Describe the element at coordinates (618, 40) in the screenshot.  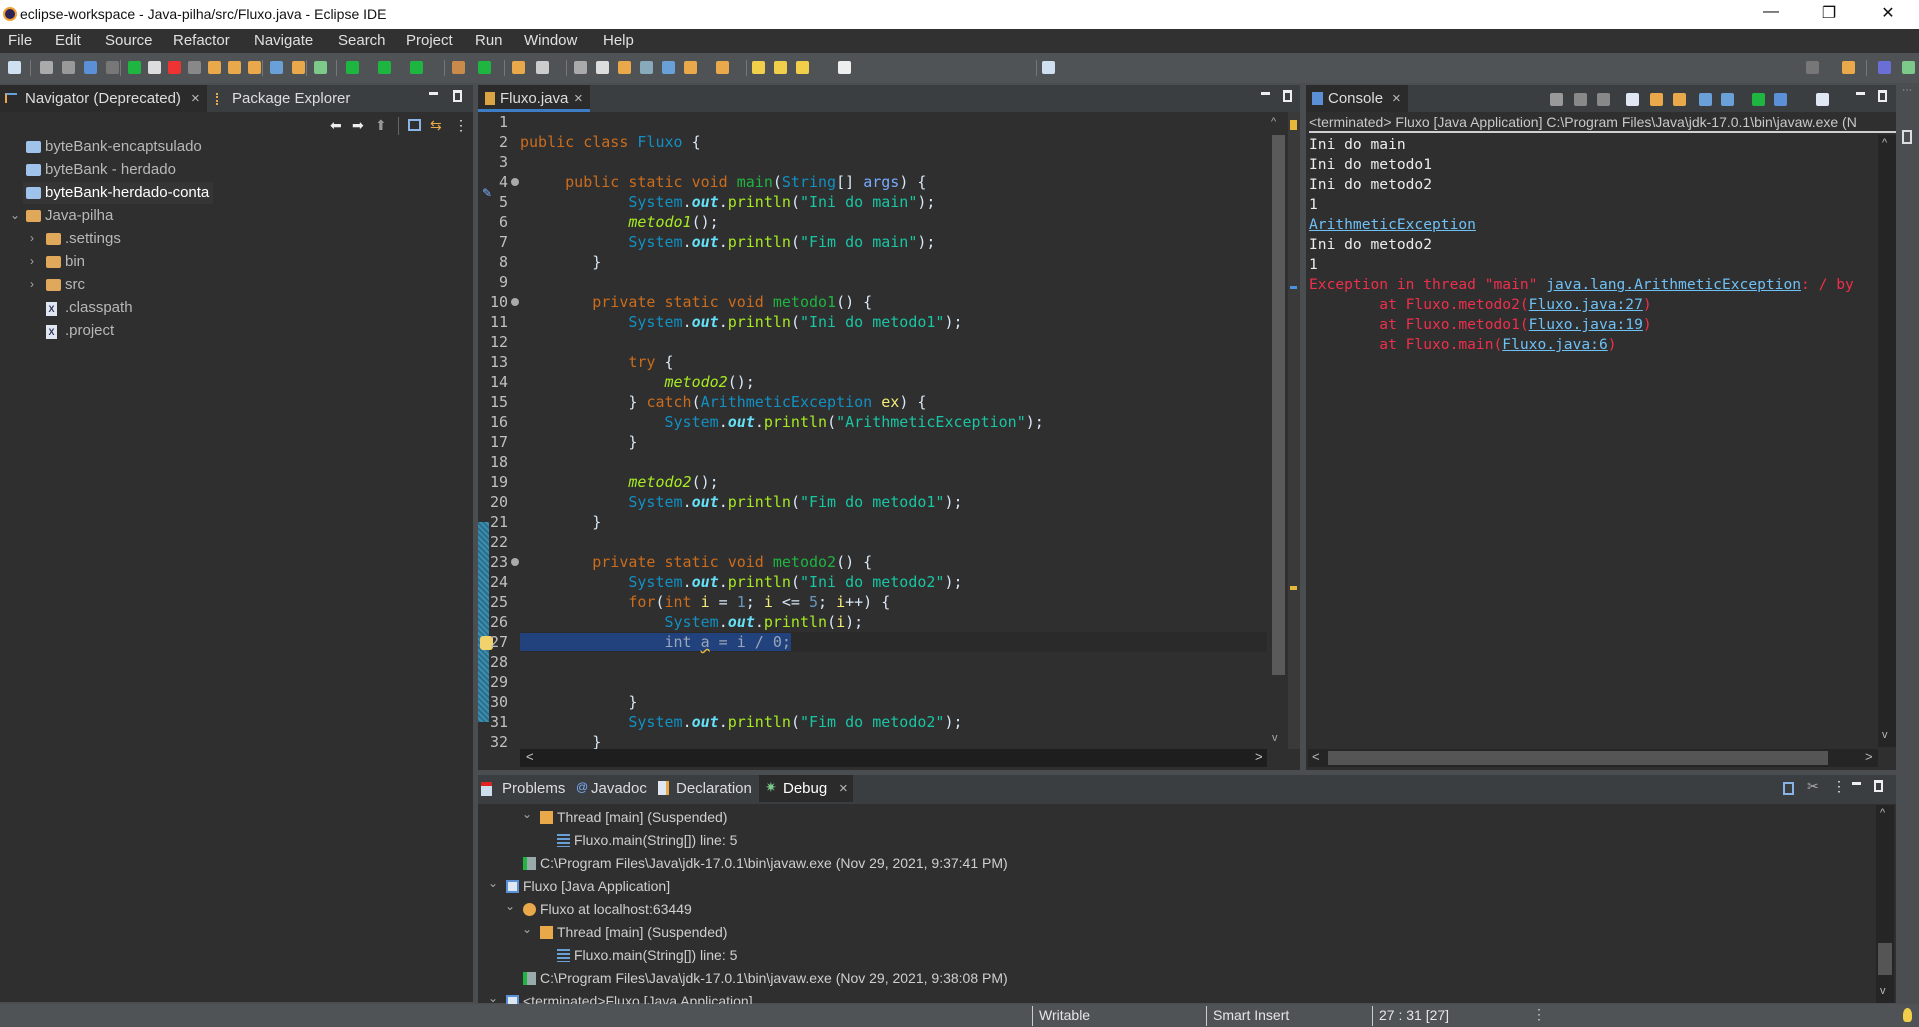
I see `menu-help: Help` at that location.